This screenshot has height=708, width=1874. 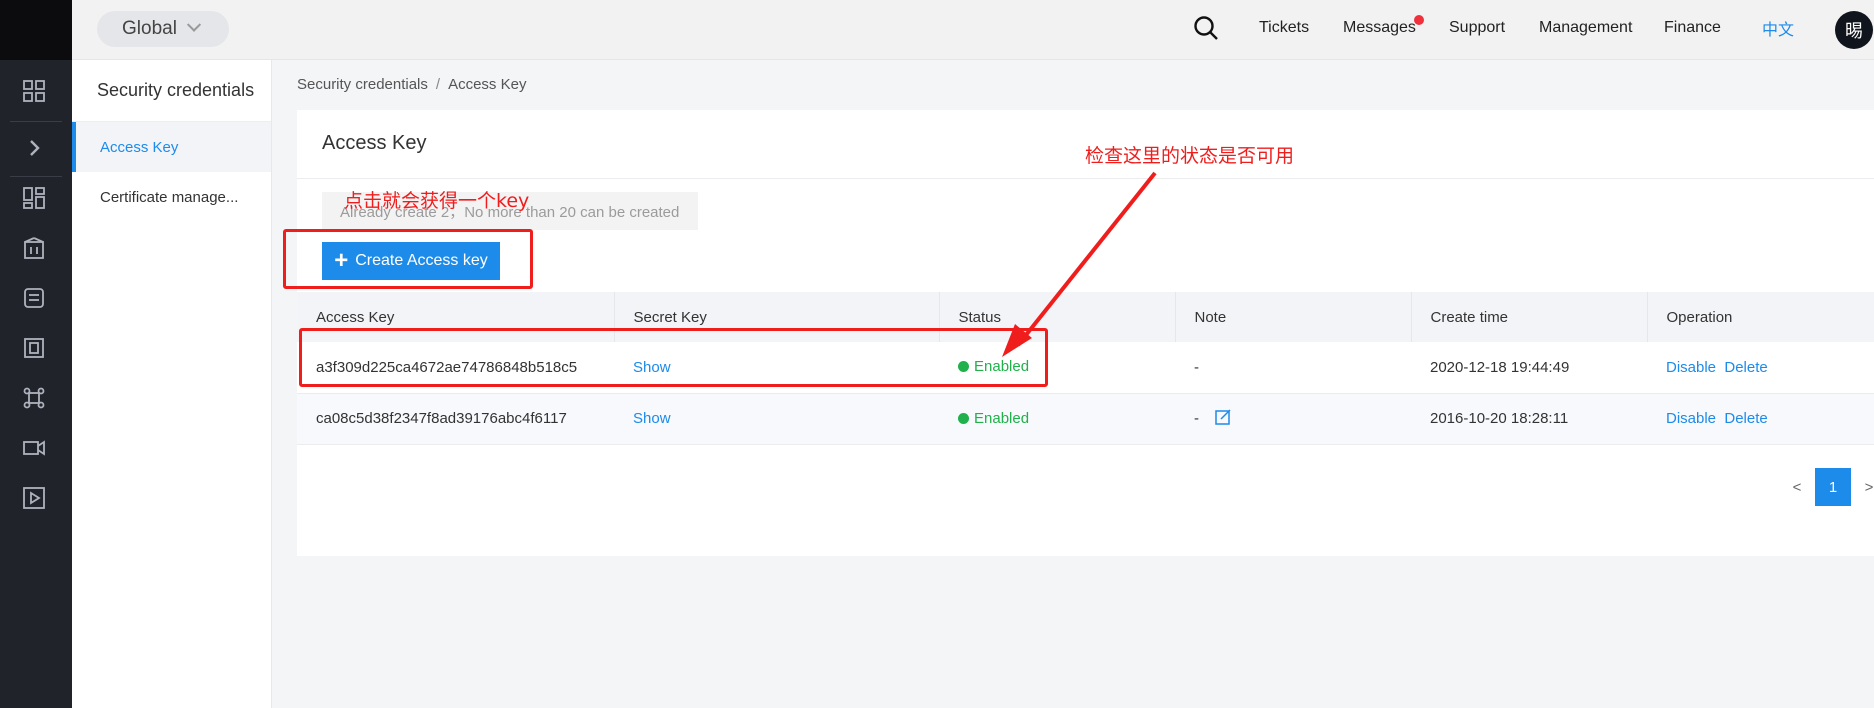 What do you see at coordinates (673, 357) in the screenshot?
I see `annotation-box-row` at bounding box center [673, 357].